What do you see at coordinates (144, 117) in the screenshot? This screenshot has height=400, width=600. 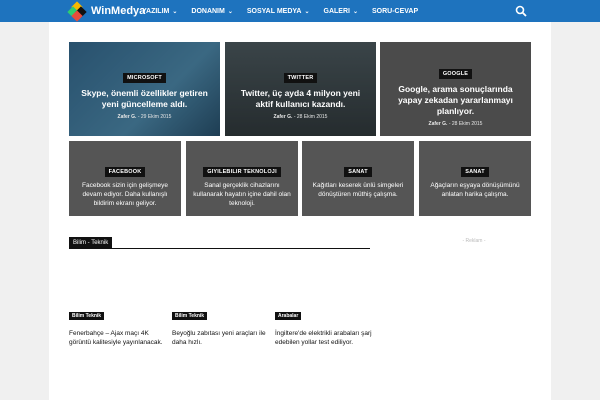 I see `post-meta: Zafer G. - 29 Ekim 2015` at bounding box center [144, 117].